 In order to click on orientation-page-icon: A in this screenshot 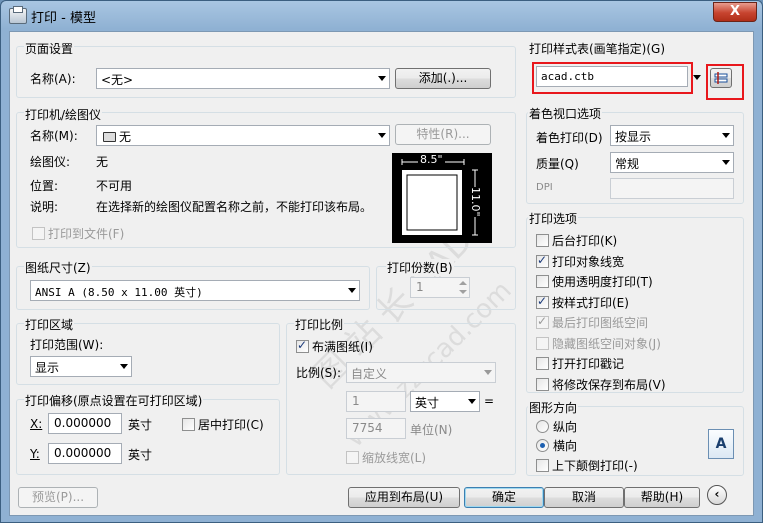, I will do `click(721, 444)`.